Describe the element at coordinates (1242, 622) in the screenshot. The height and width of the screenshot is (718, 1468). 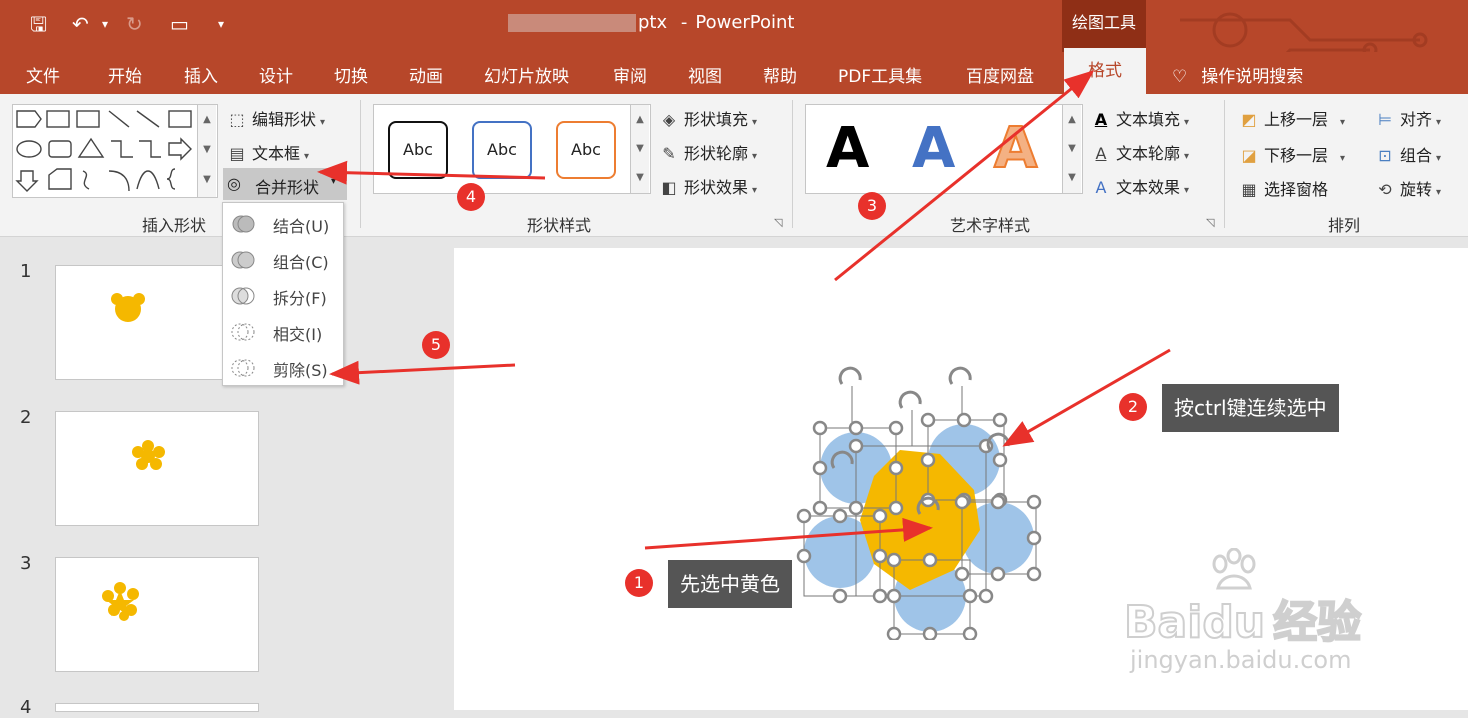
I see `watermark-brand: Baidu 经验` at that location.